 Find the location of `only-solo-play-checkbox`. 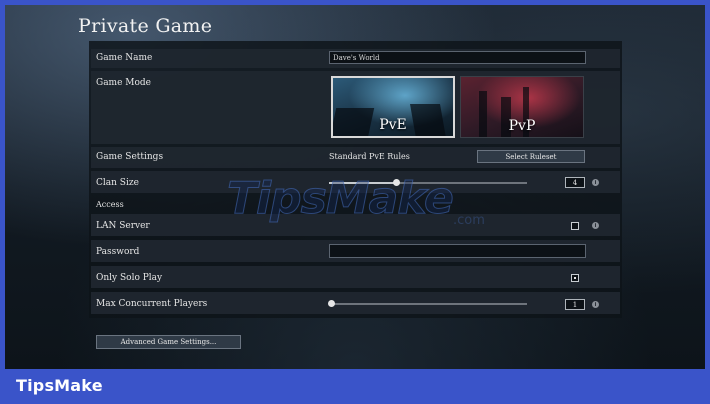

only-solo-play-checkbox is located at coordinates (575, 278).